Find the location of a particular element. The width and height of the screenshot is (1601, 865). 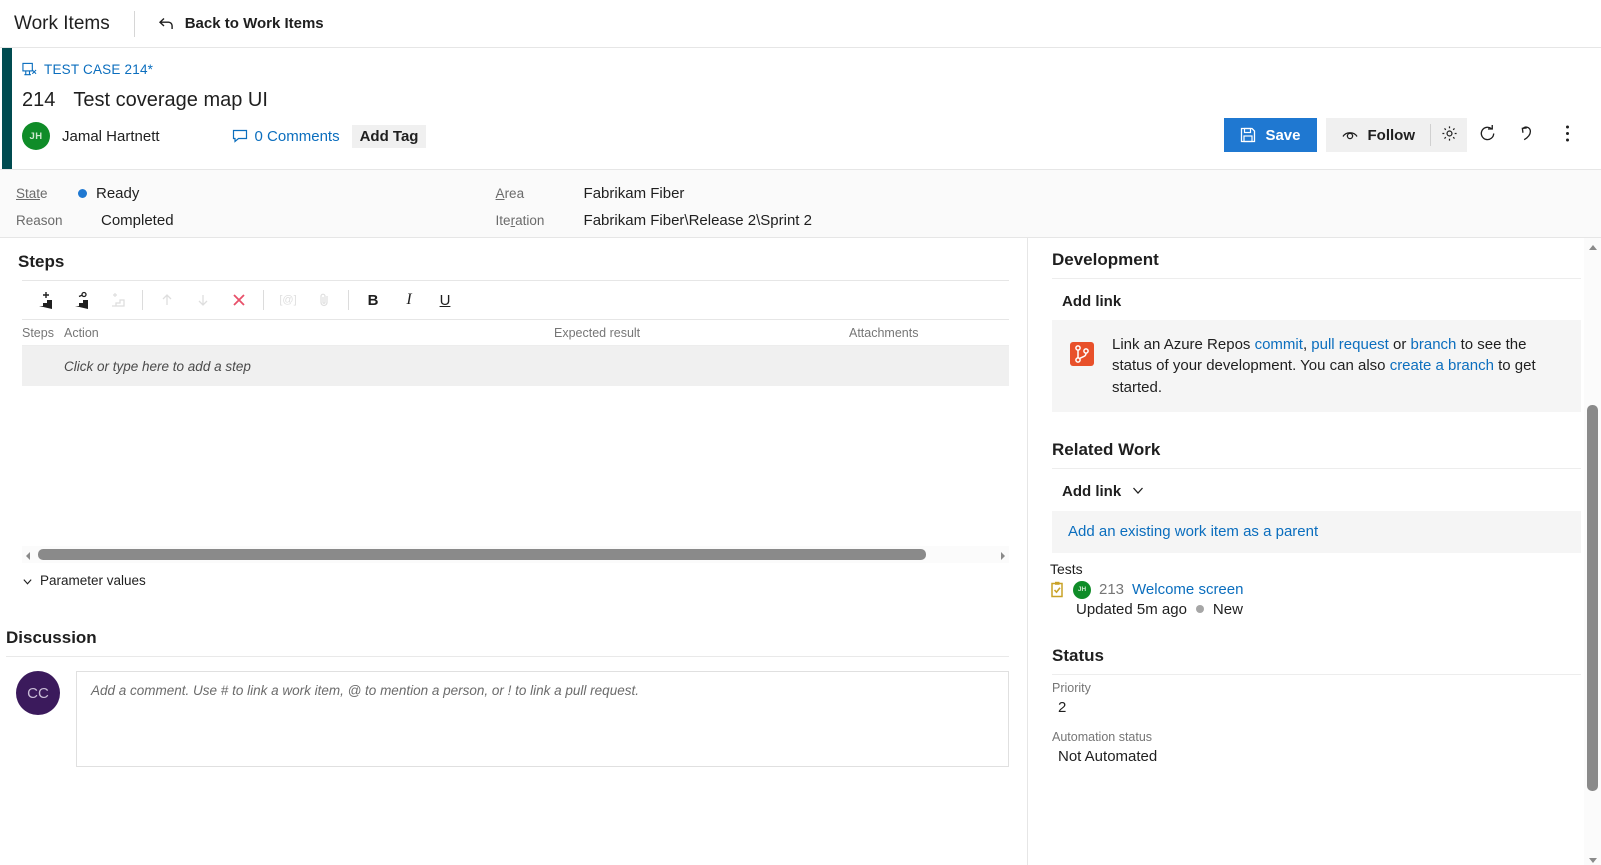

delete-step-icon is located at coordinates (239, 300).